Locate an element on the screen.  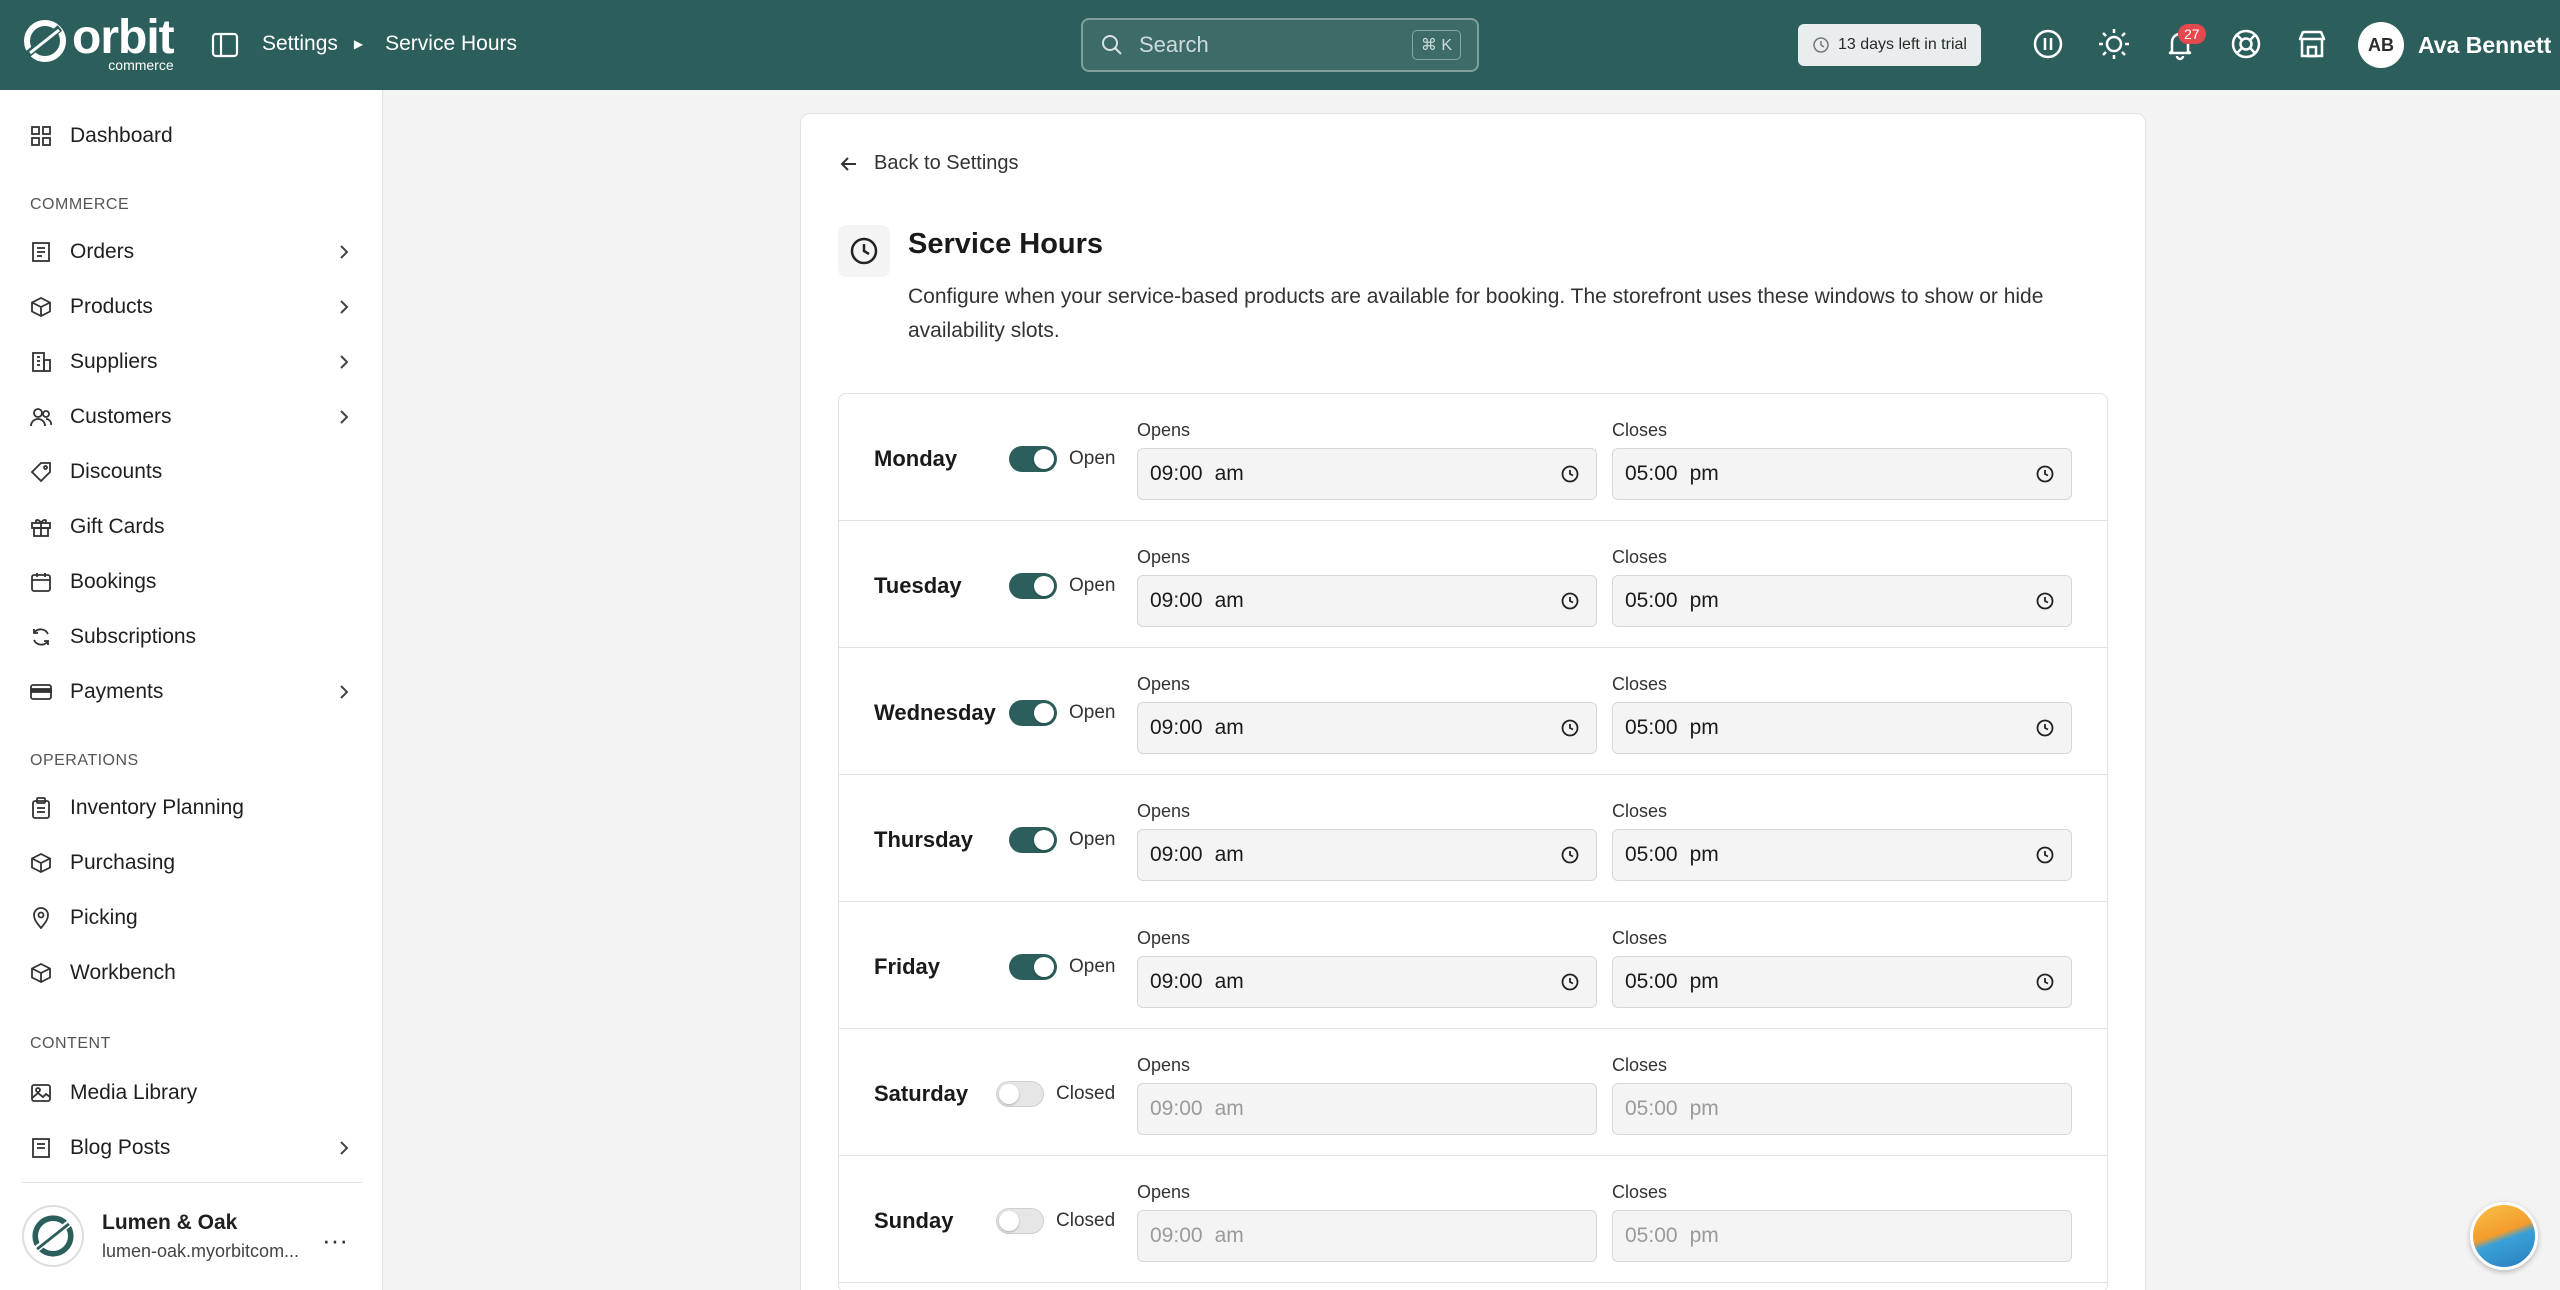
day-state-label: Closed is located at coordinates (1086, 1093).